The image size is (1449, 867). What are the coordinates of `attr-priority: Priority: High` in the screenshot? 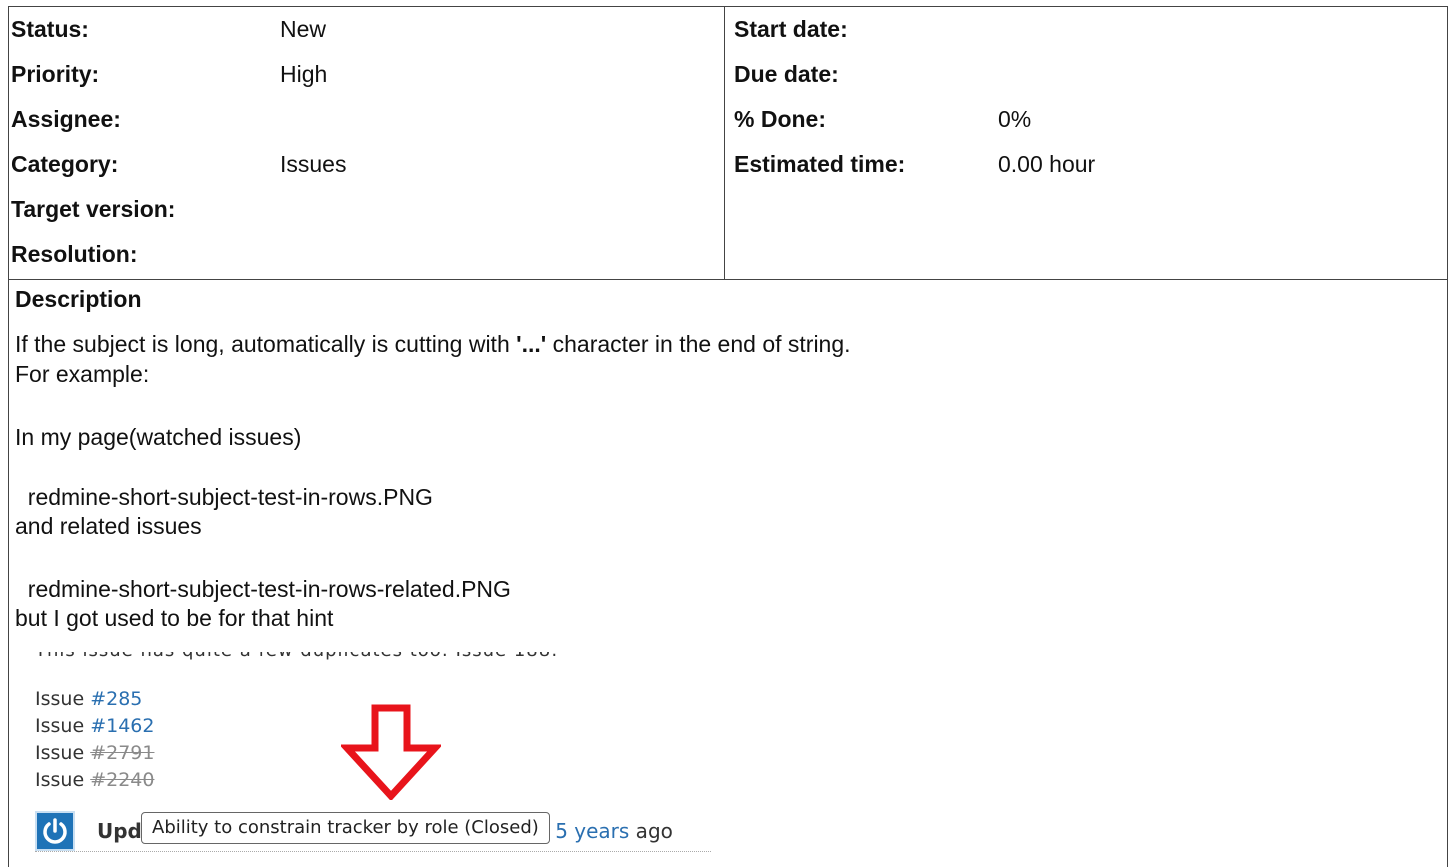 It's located at (366, 74).